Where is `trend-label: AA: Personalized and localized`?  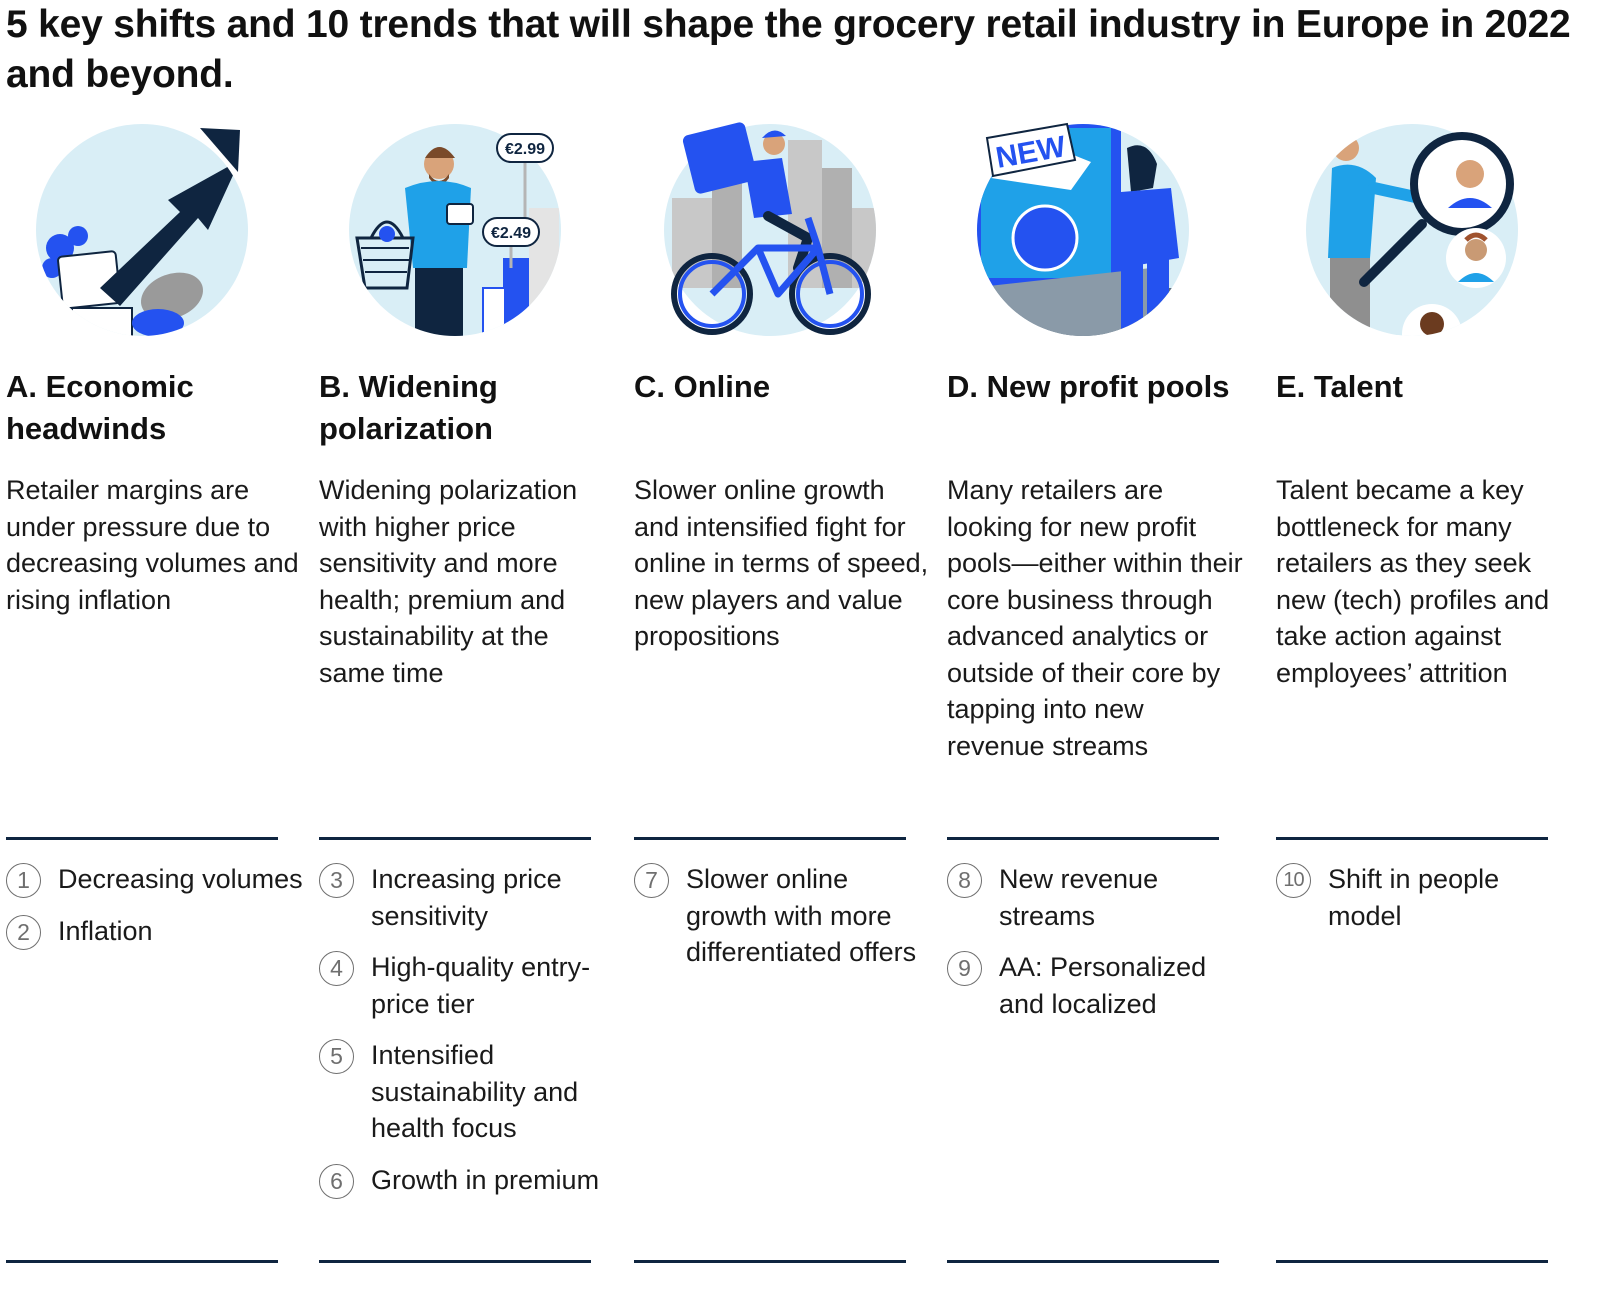 trend-label: AA: Personalized and localized is located at coordinates (1103, 985).